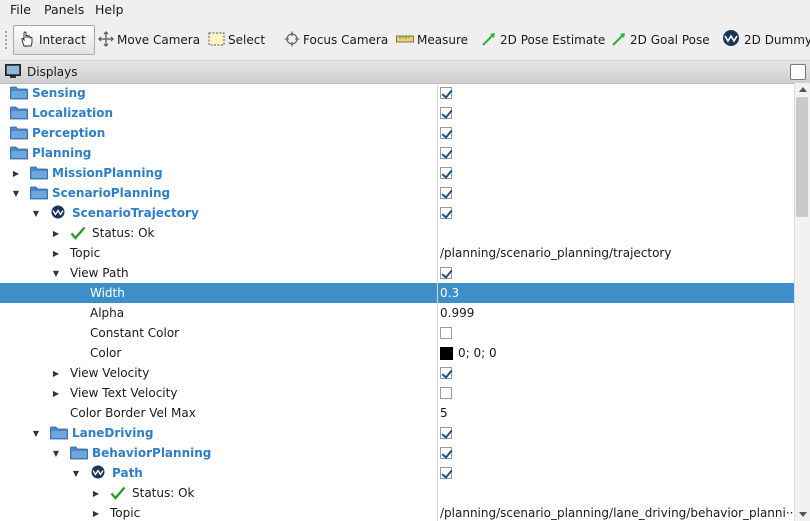 The image size is (810, 521). I want to click on measure-label: Measure, so click(442, 40).